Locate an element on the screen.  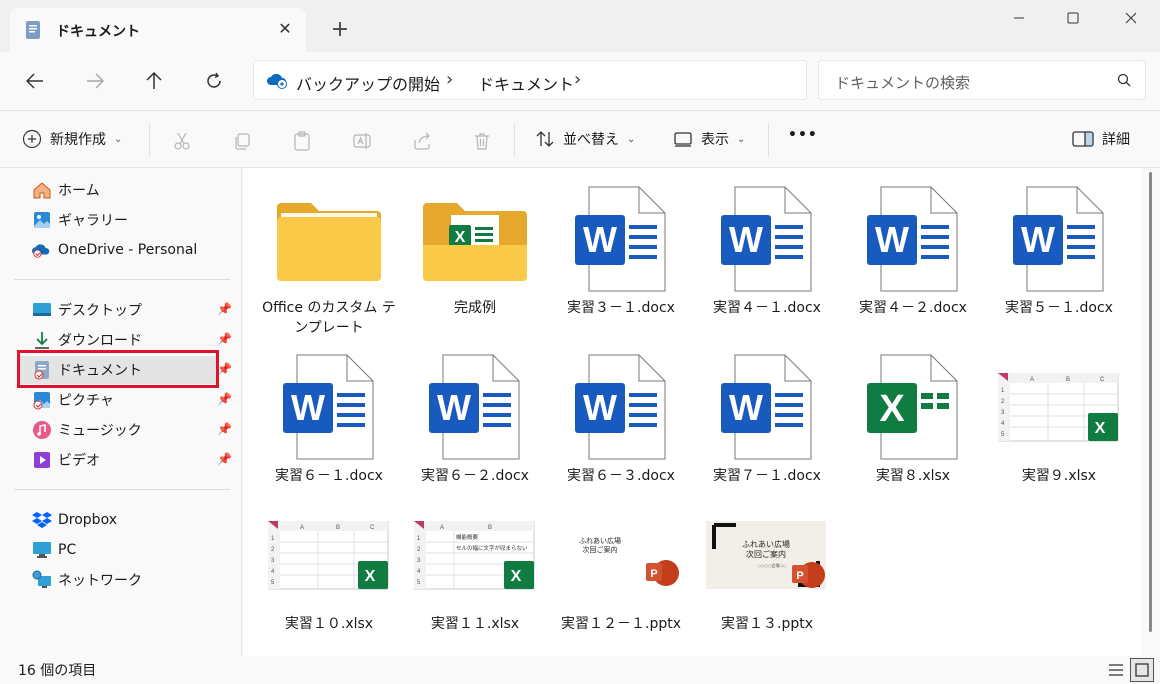
ppt-title-line: ふれあい広場 is located at coordinates (766, 544).